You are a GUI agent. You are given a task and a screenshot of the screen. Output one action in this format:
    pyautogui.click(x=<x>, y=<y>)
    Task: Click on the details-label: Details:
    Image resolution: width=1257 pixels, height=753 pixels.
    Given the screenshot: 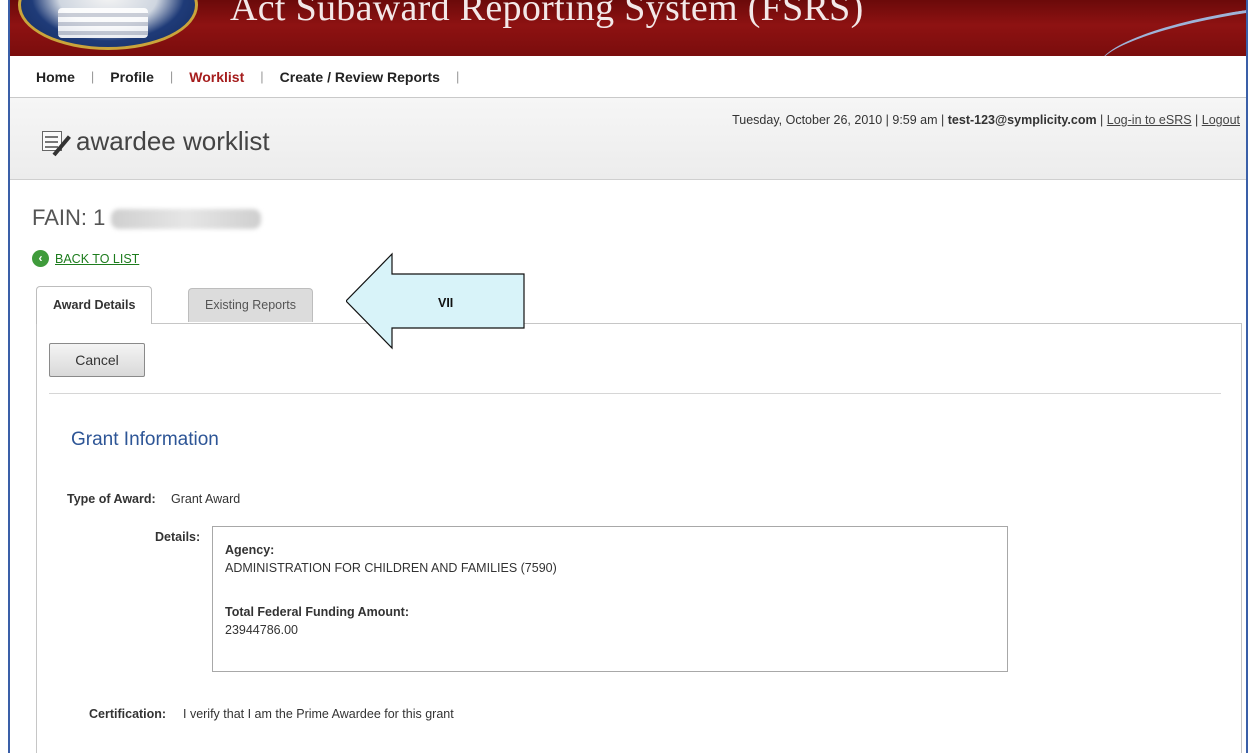 What is the action you would take?
    pyautogui.click(x=178, y=537)
    